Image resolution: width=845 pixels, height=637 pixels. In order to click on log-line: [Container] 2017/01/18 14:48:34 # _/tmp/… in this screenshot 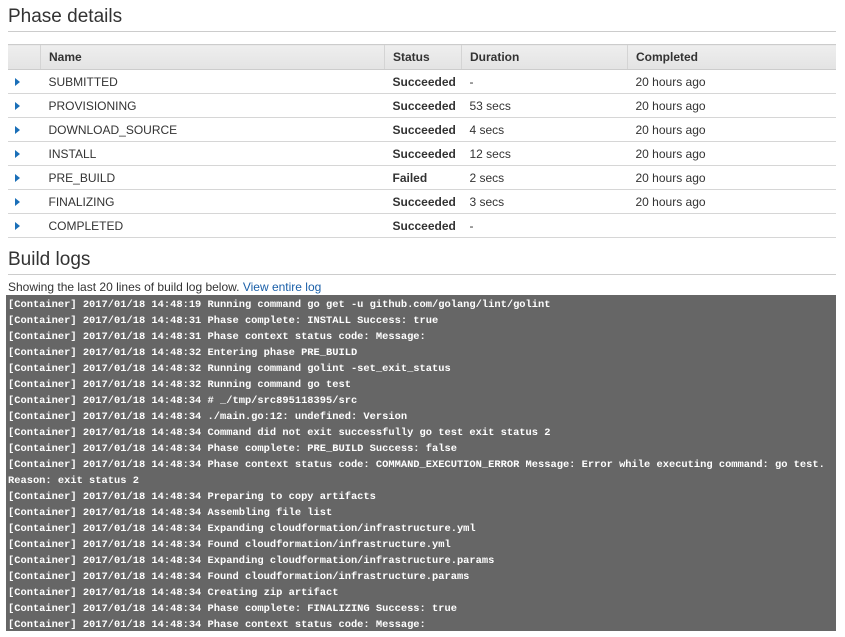, I will do `click(183, 401)`.